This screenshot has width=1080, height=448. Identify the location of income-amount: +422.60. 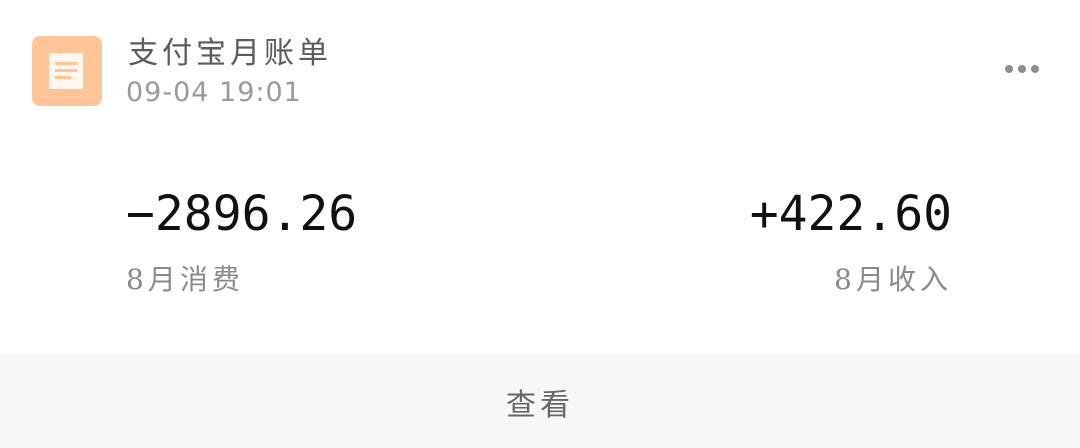
(850, 214).